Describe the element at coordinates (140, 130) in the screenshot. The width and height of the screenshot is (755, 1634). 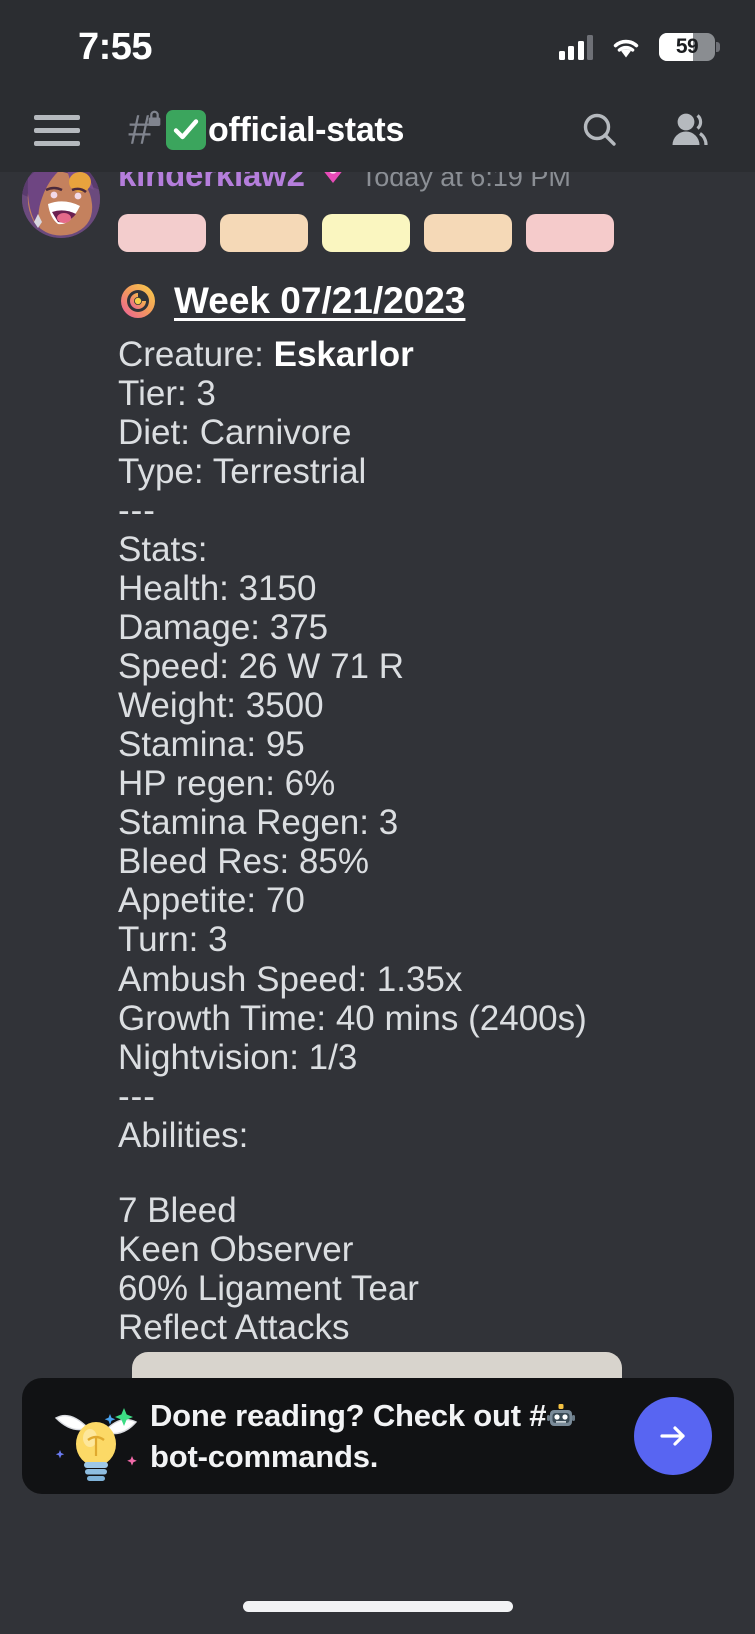
I see `hash-lock-icon: #` at that location.